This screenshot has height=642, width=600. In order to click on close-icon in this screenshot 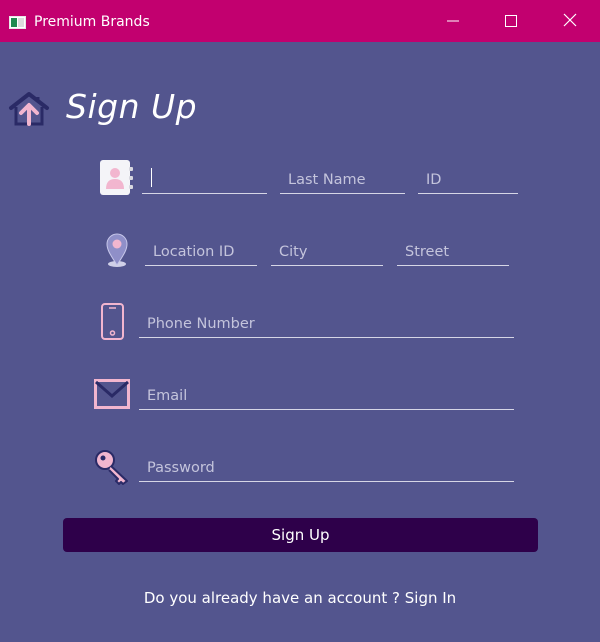, I will do `click(570, 21)`.